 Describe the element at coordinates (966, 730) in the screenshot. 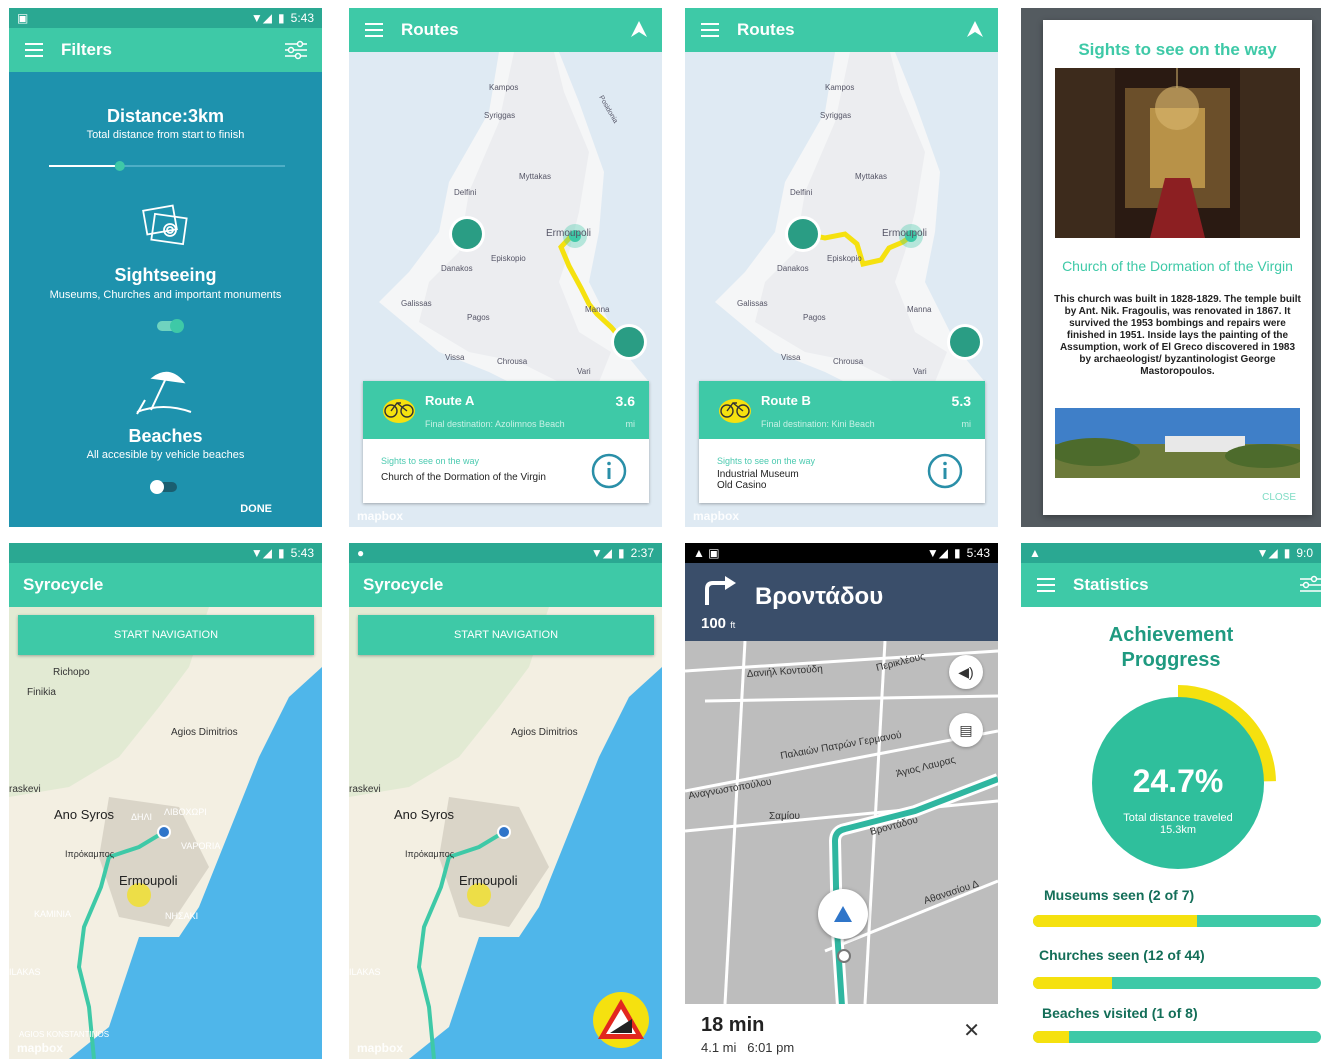

I see `feedback-icon: ▤` at that location.